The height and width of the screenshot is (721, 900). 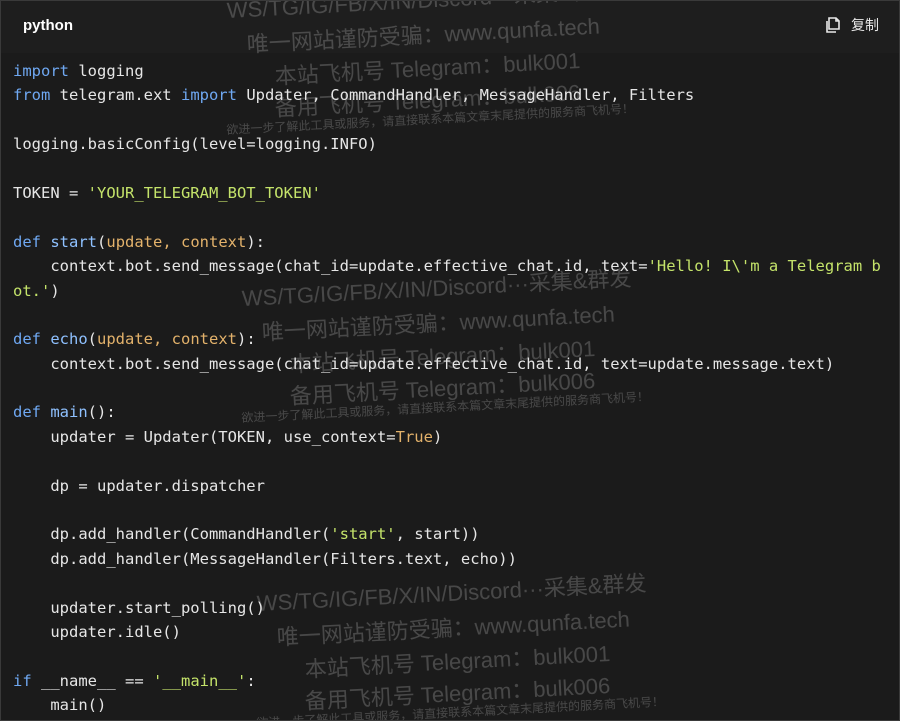 I want to click on code-token: dp.add_handler(CommandHandler(, so click(x=172, y=534).